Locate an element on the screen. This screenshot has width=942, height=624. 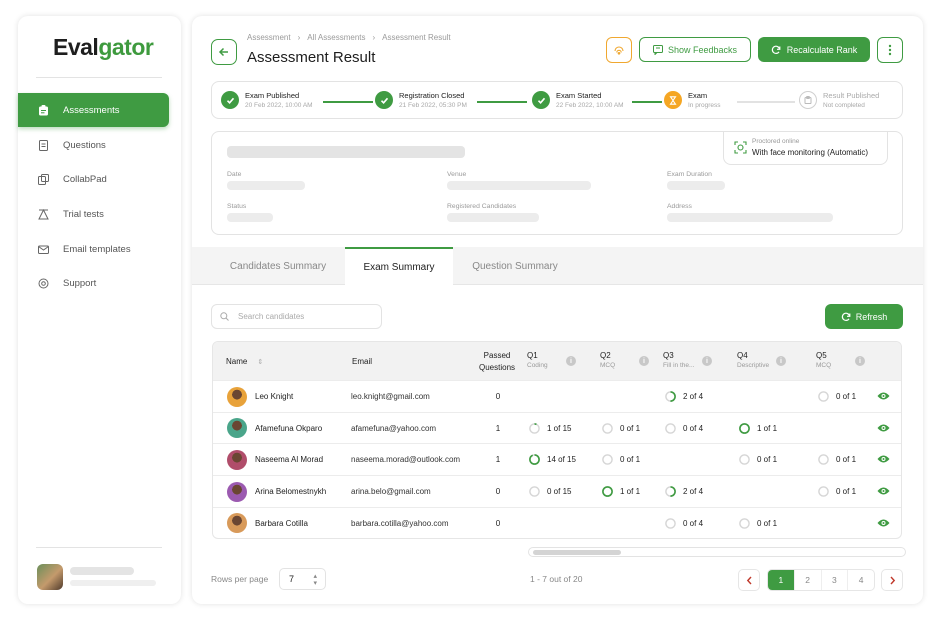
evalgator-logo: Evalgator is located at coordinates (103, 47).